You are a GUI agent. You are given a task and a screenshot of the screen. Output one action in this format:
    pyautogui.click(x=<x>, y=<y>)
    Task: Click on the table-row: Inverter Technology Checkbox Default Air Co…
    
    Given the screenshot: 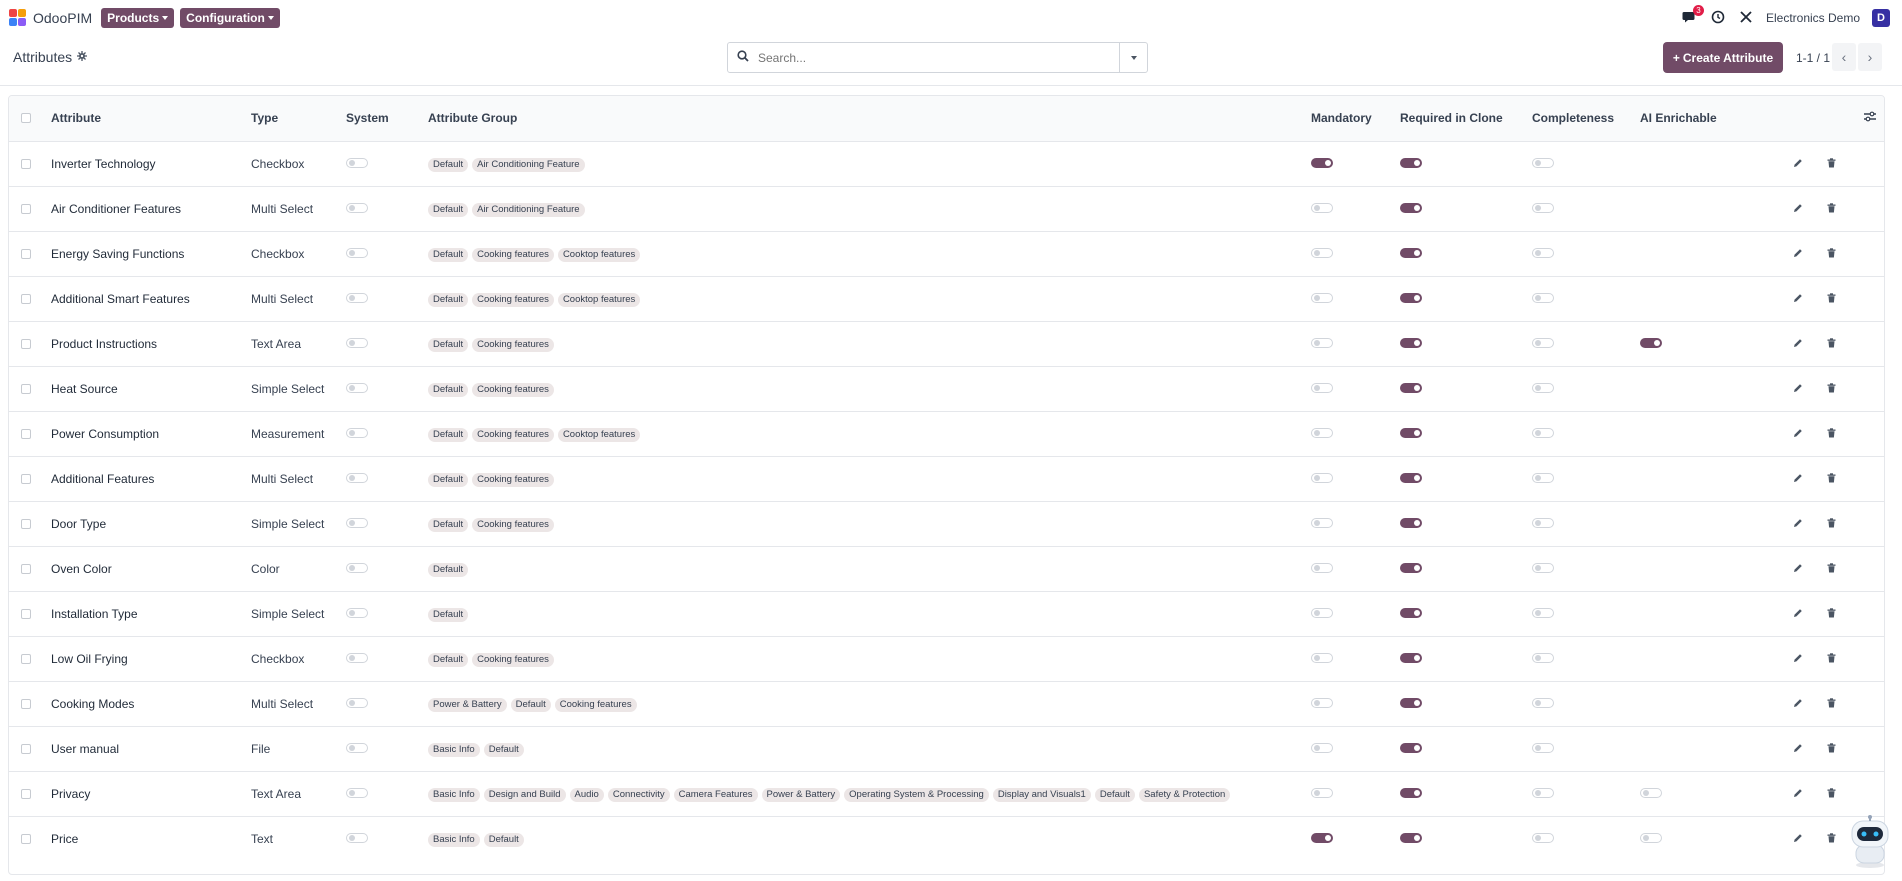 What is the action you would take?
    pyautogui.click(x=946, y=163)
    